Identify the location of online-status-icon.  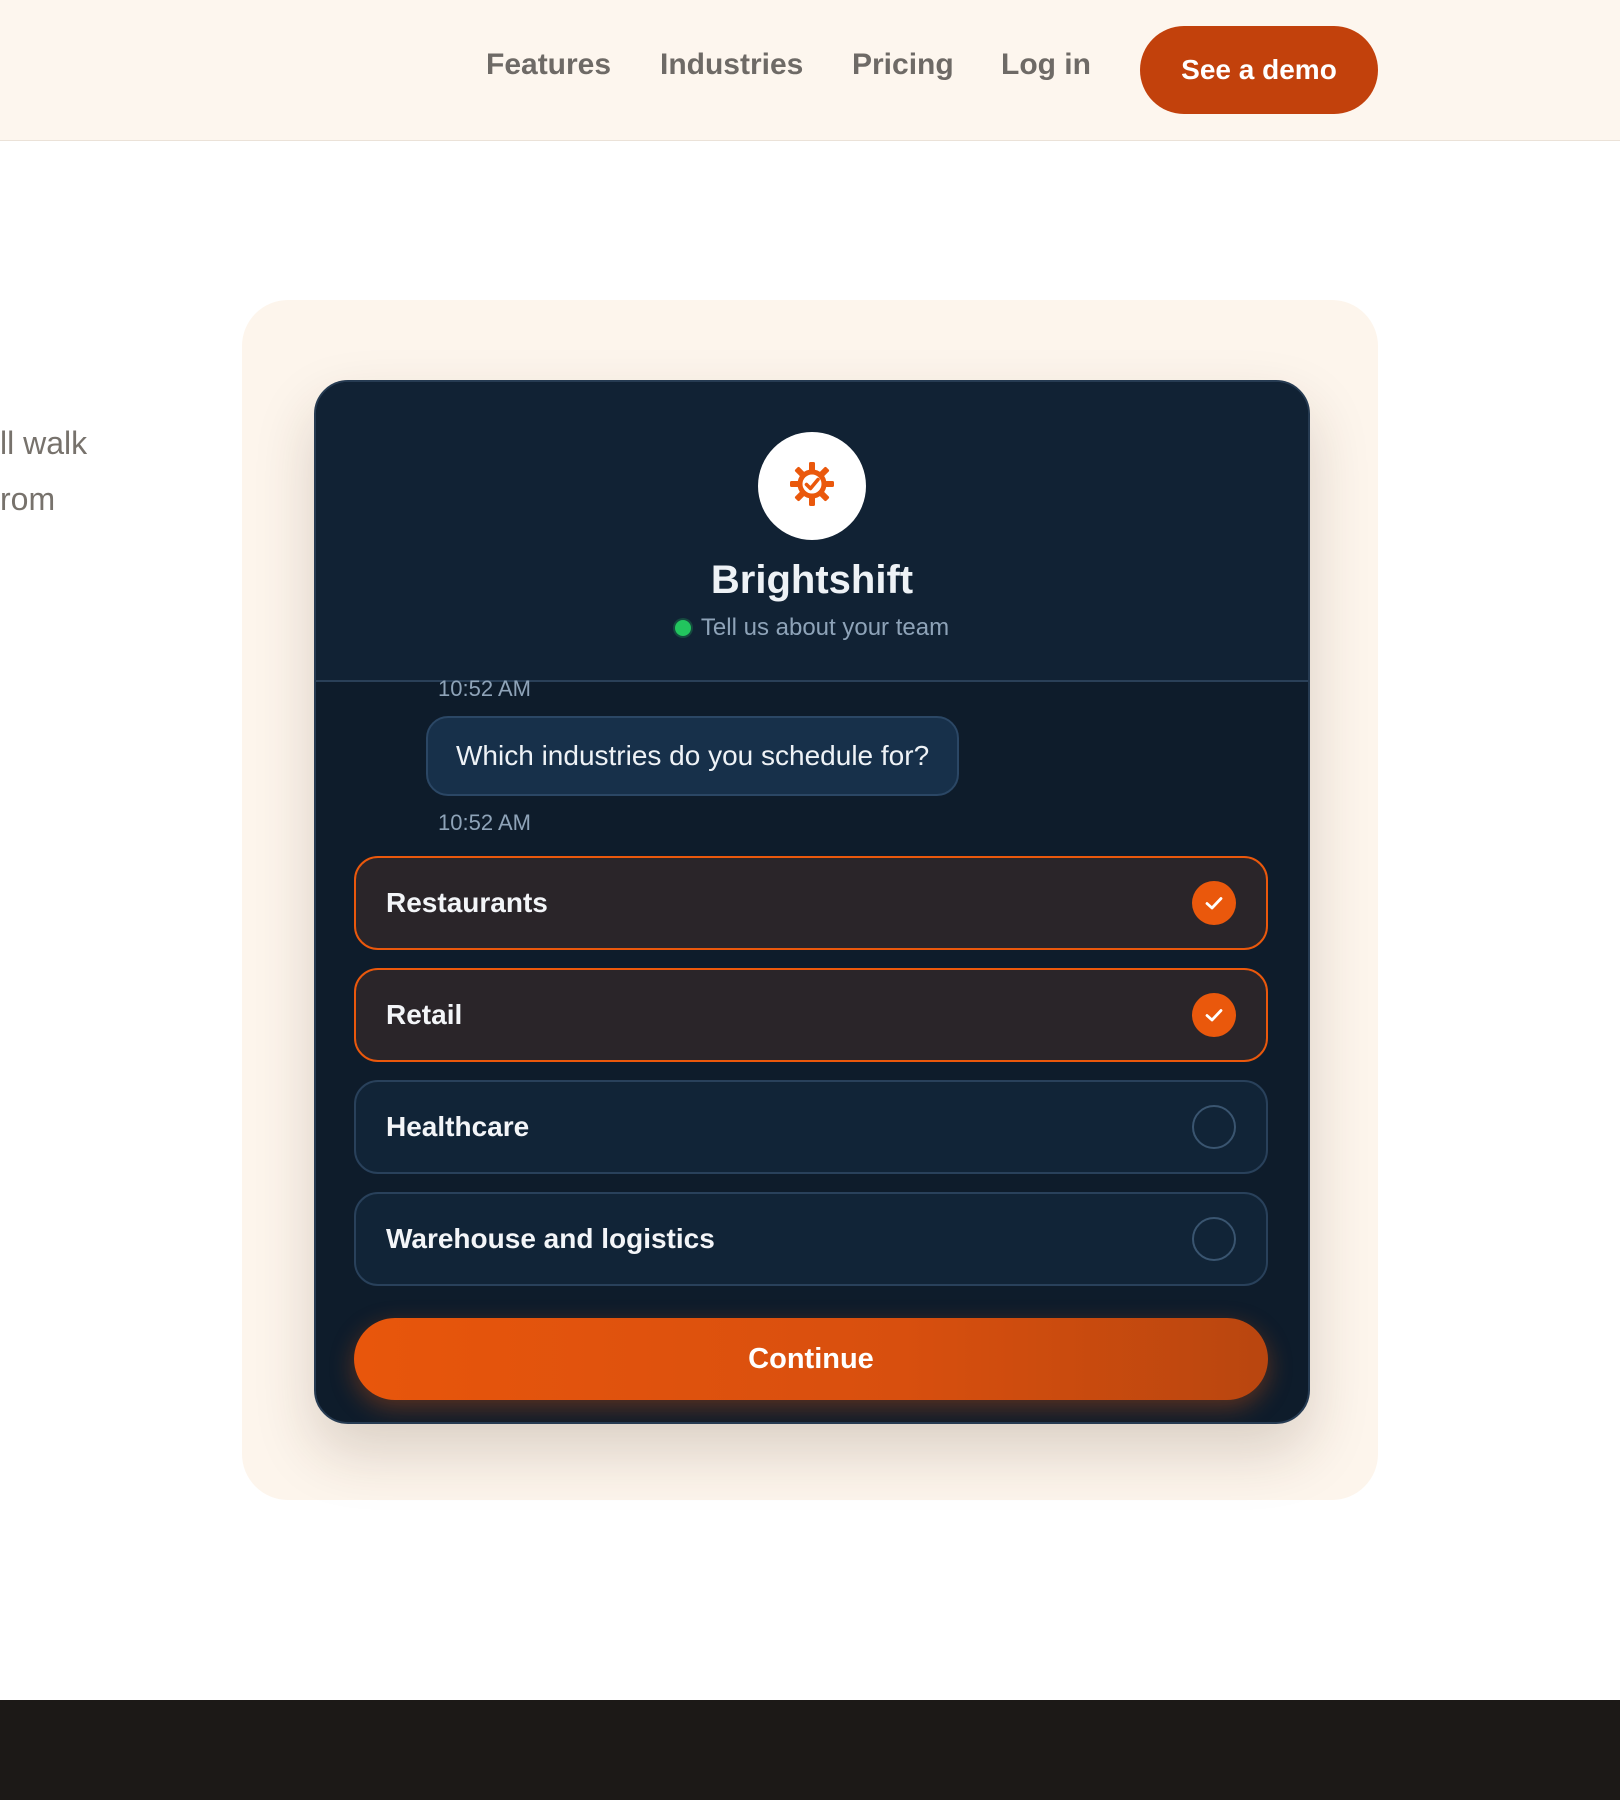
(682, 628).